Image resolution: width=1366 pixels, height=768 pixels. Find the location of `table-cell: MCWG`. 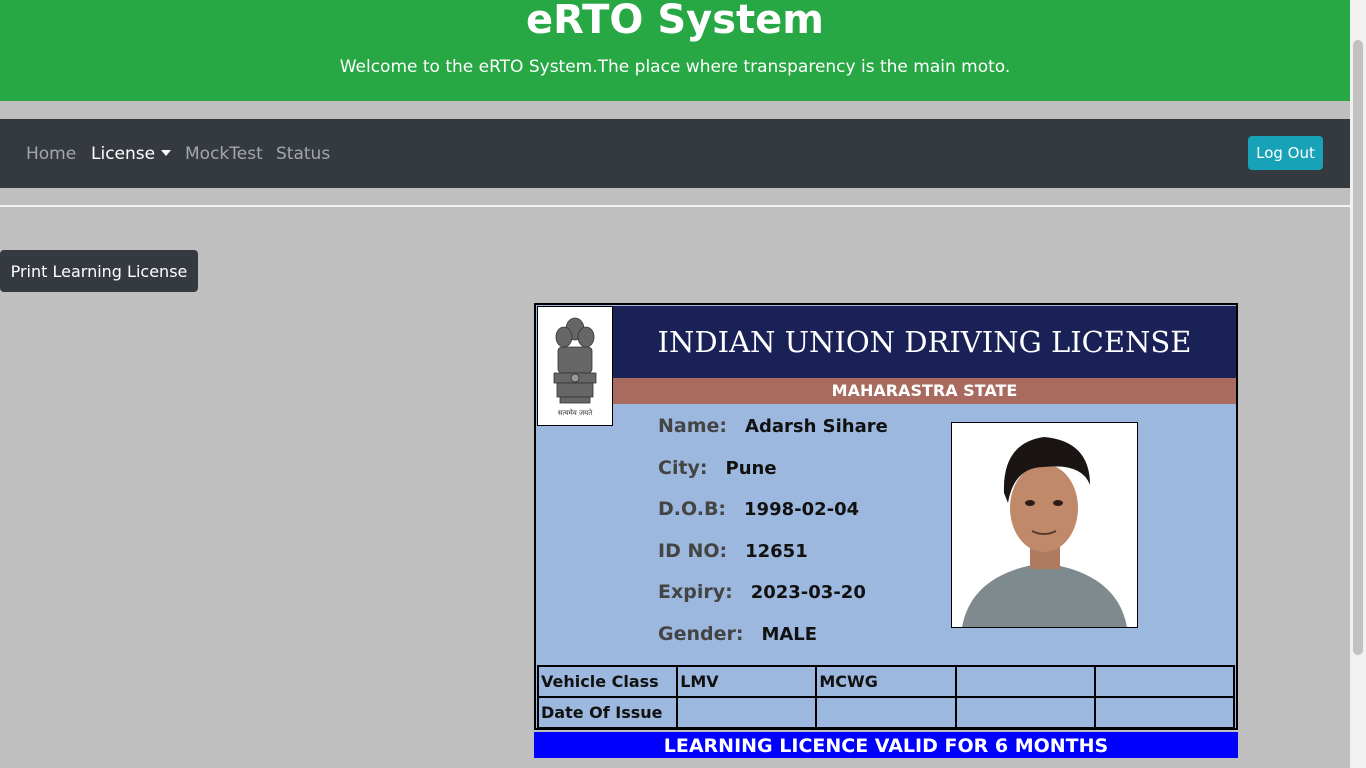

table-cell: MCWG is located at coordinates (886, 681).